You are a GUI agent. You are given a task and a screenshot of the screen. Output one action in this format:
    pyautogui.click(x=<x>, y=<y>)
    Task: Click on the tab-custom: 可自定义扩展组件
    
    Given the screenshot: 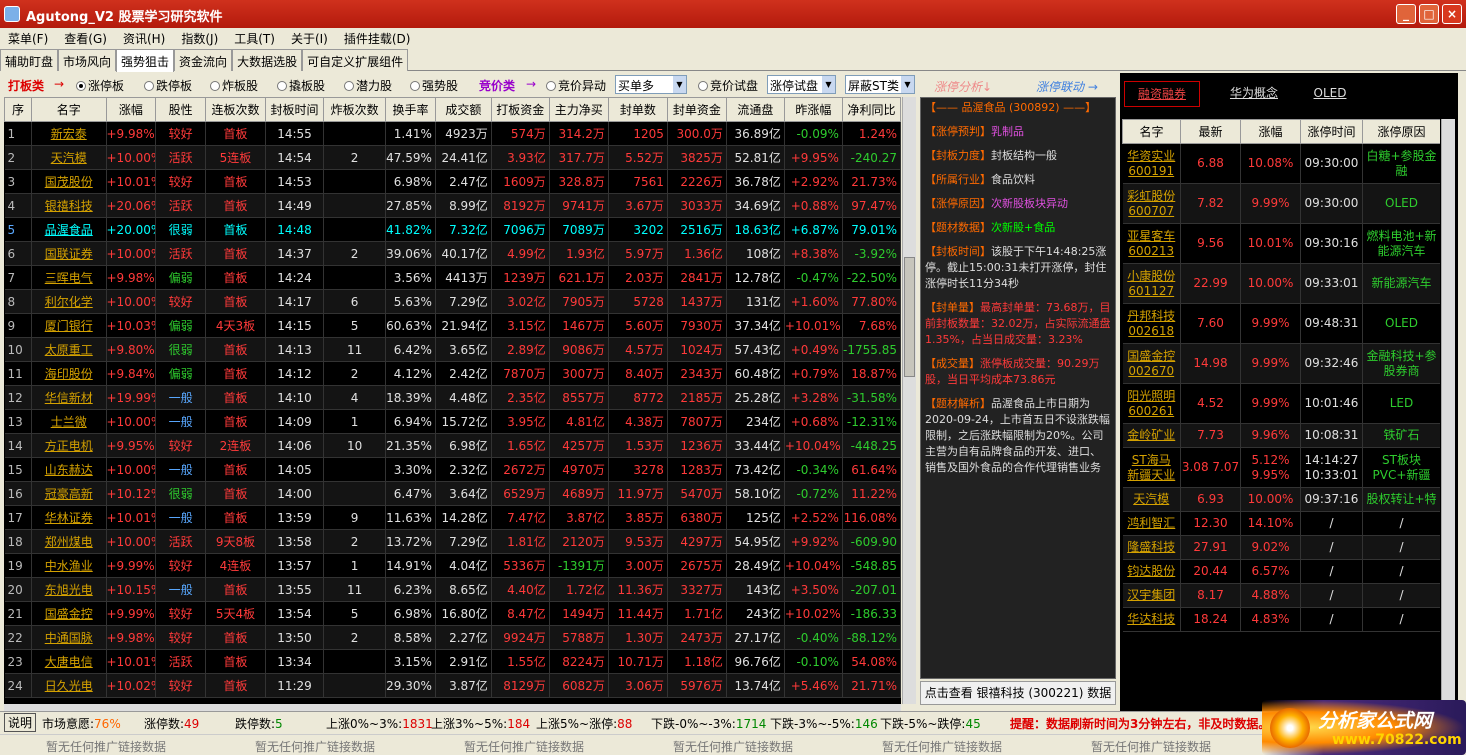 What is the action you would take?
    pyautogui.click(x=355, y=60)
    